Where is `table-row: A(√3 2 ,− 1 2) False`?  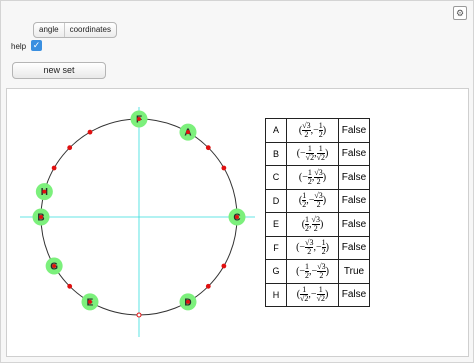
table-row: A(√3 2 ,− 1 2) False is located at coordinates (317, 130).